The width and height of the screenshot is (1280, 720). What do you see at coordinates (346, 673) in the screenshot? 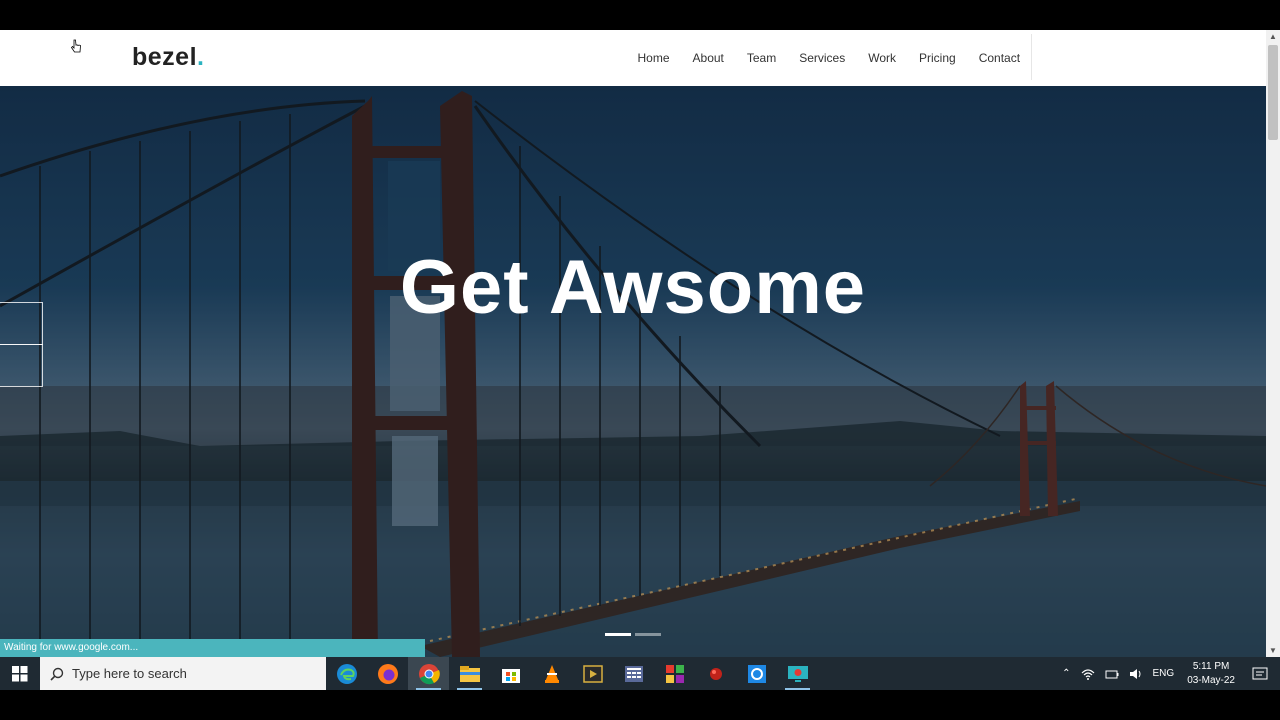
I see `edge-icon` at bounding box center [346, 673].